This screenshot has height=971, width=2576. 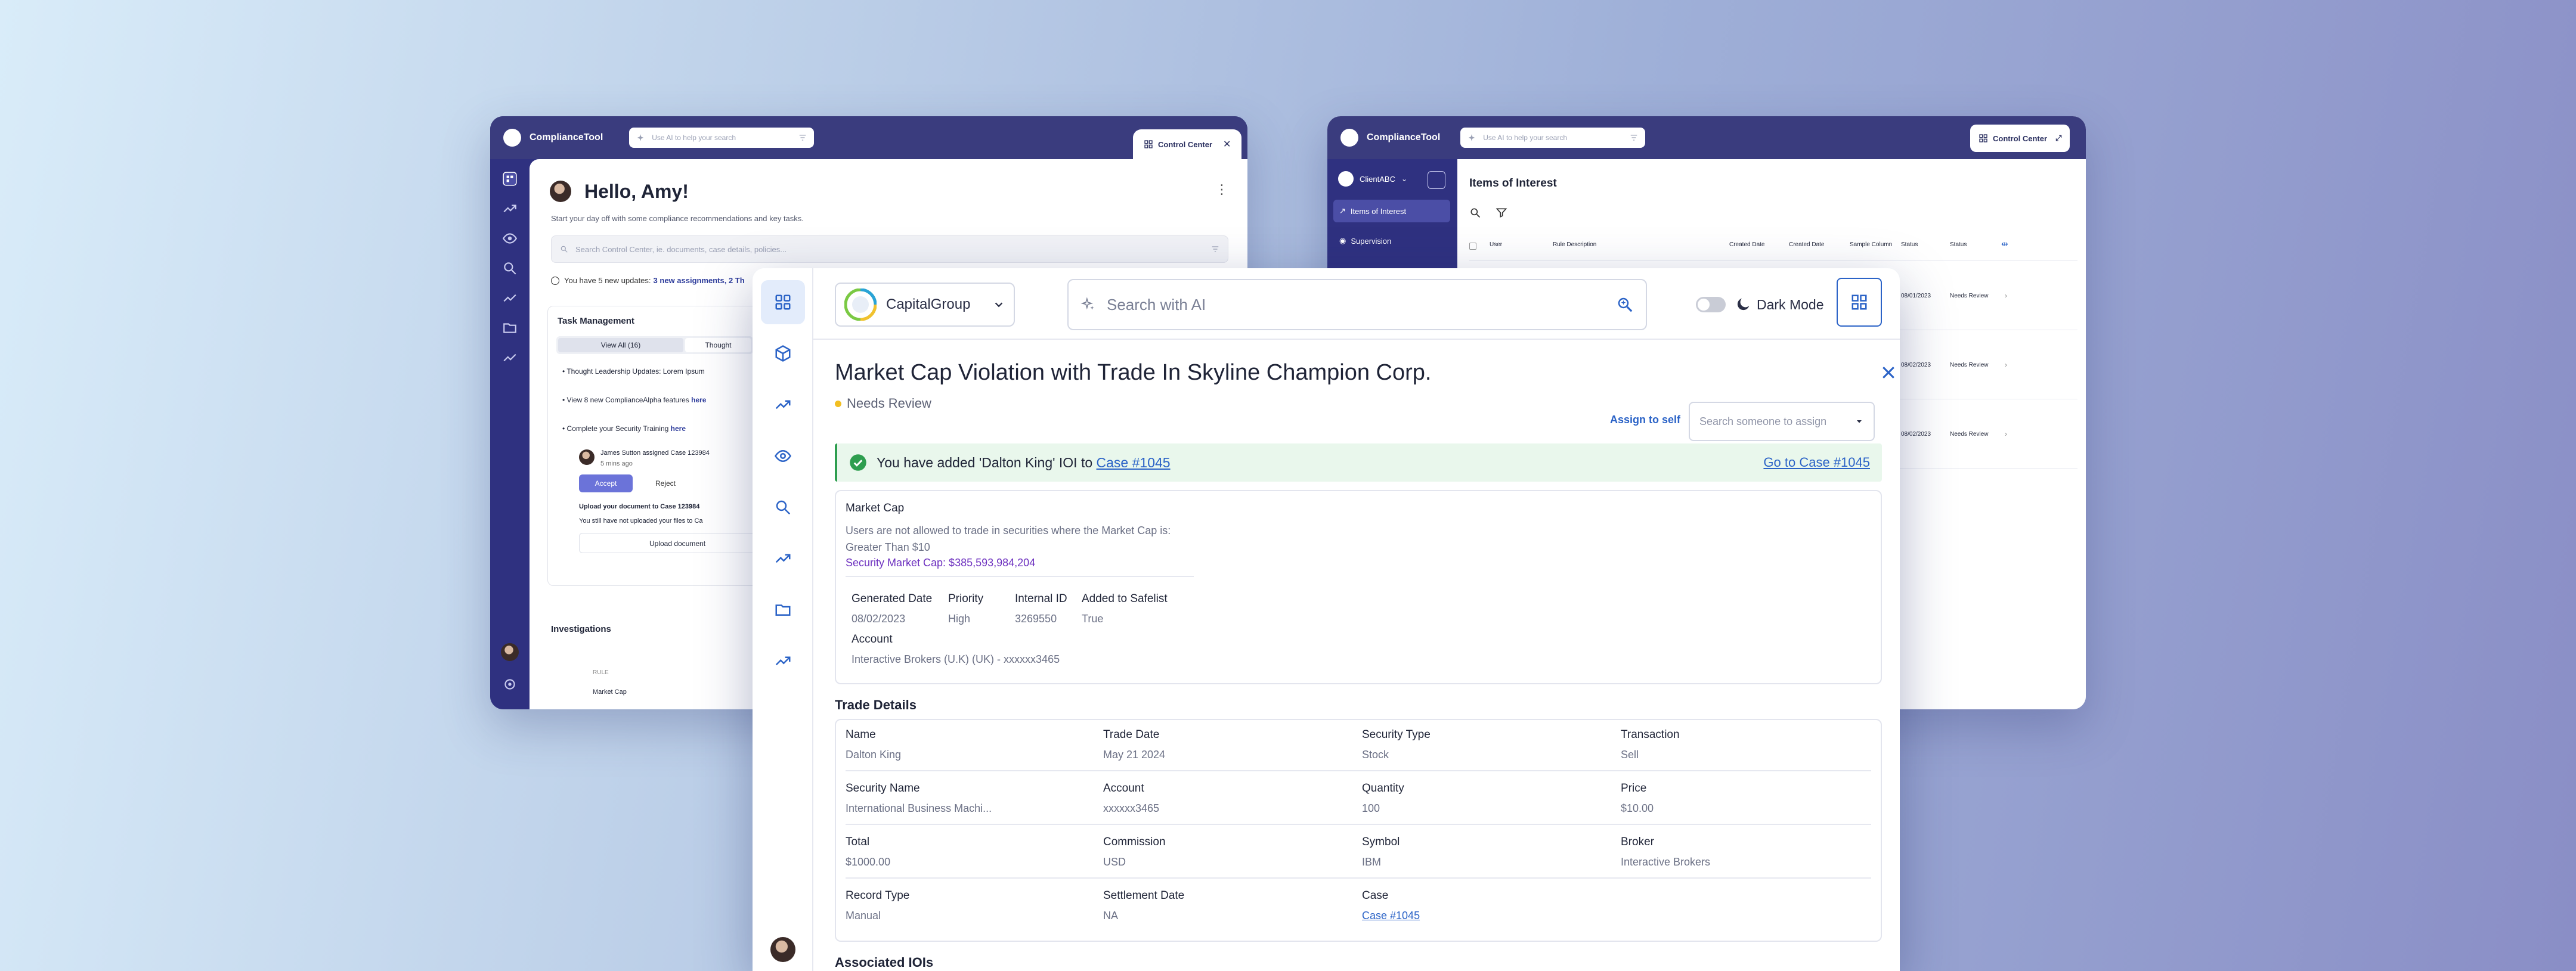 What do you see at coordinates (925, 305) in the screenshot?
I see `org-selector: CapitalGroup` at bounding box center [925, 305].